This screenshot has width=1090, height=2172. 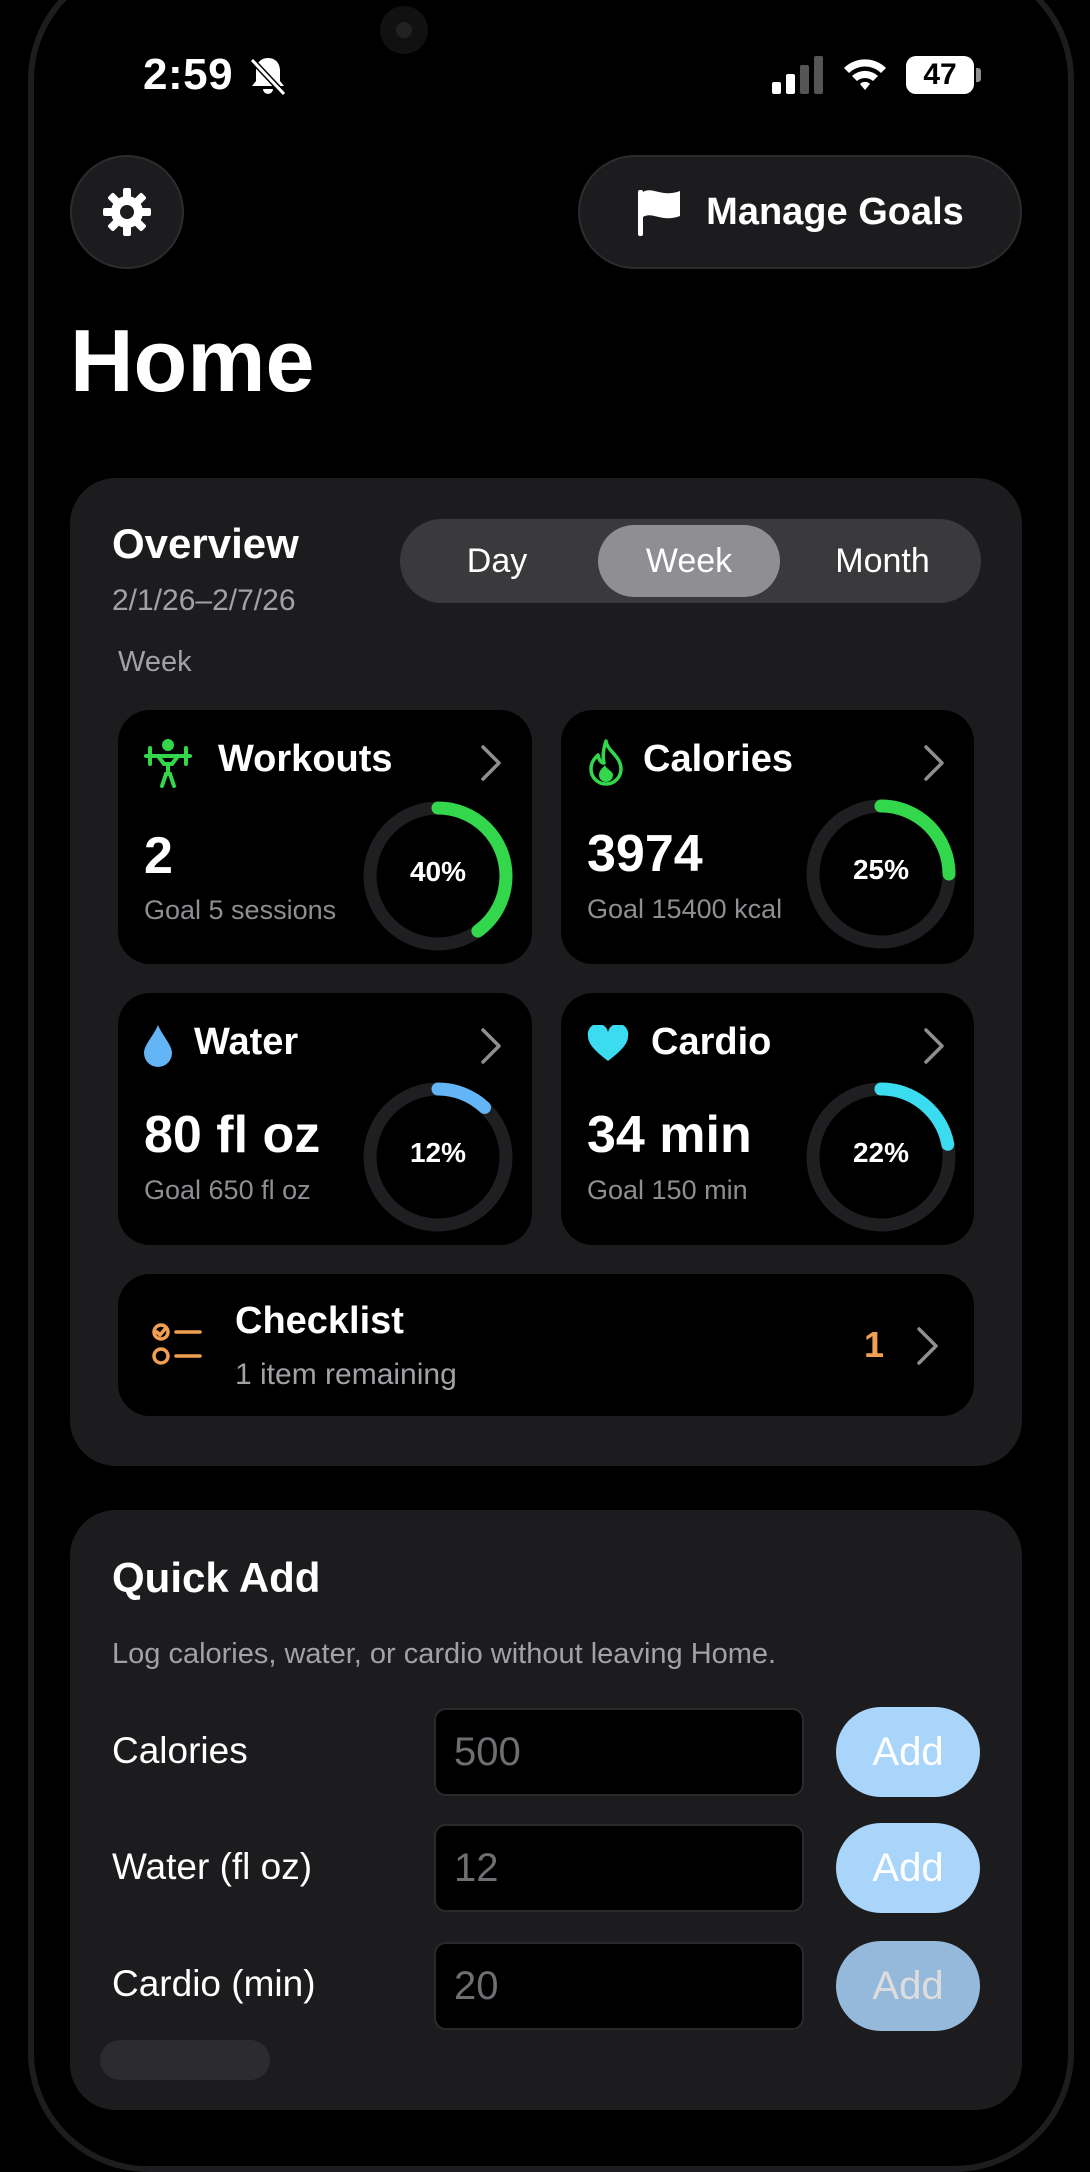 What do you see at coordinates (188, 74) in the screenshot?
I see `status-time: 2:59` at bounding box center [188, 74].